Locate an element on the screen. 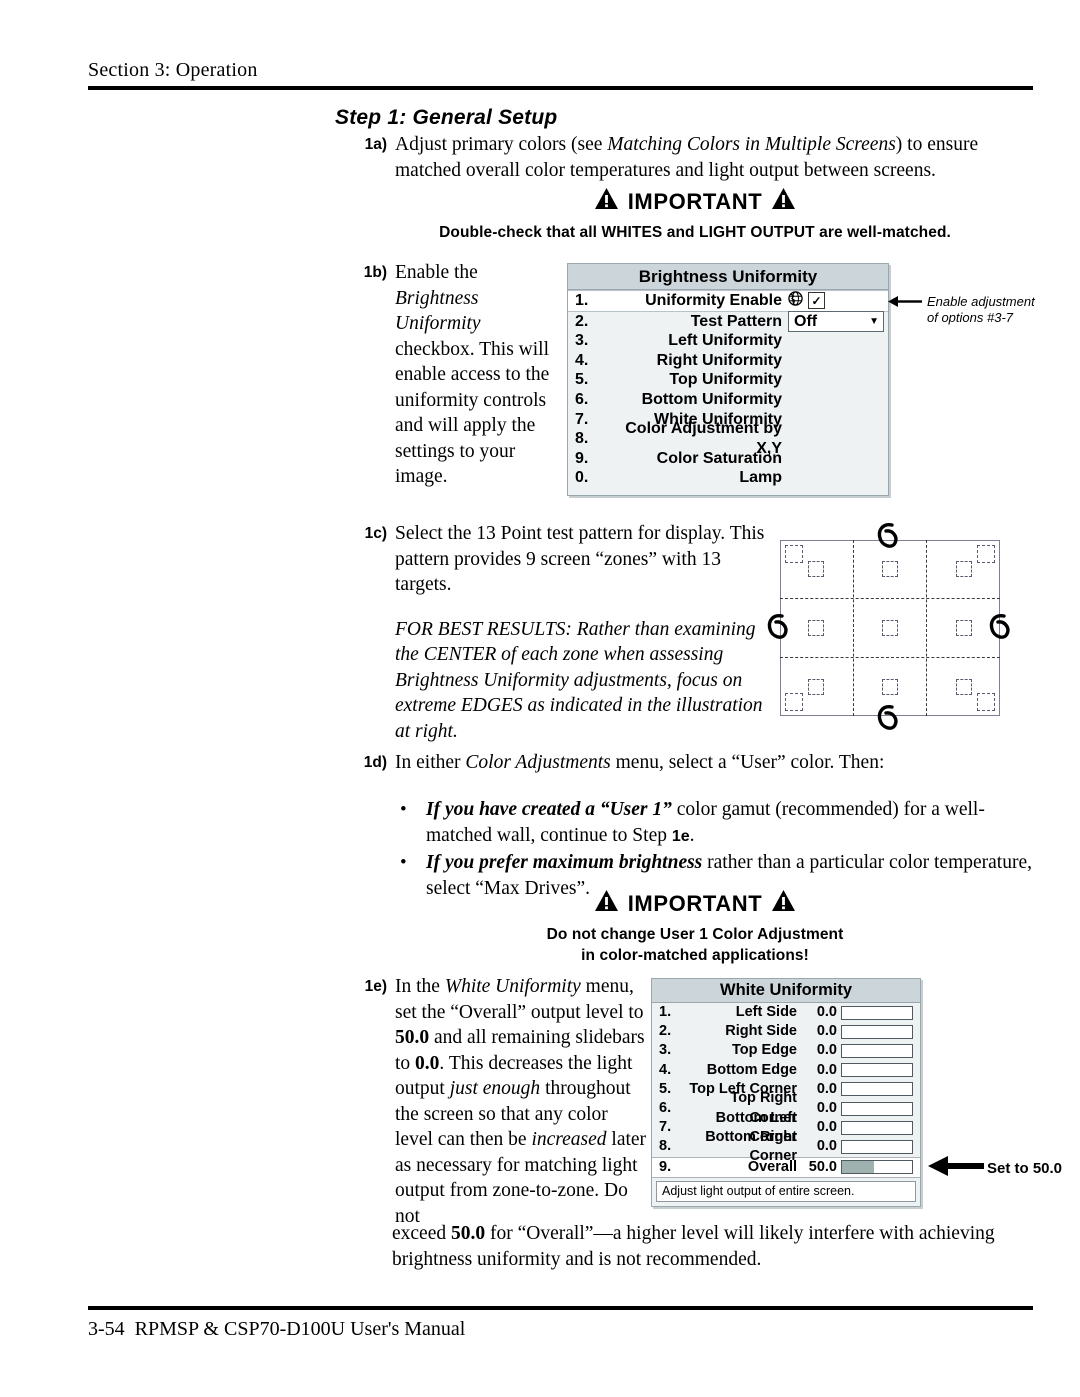 The height and width of the screenshot is (1397, 1080). step-1e-bold-1: 50.0 is located at coordinates (412, 1037).